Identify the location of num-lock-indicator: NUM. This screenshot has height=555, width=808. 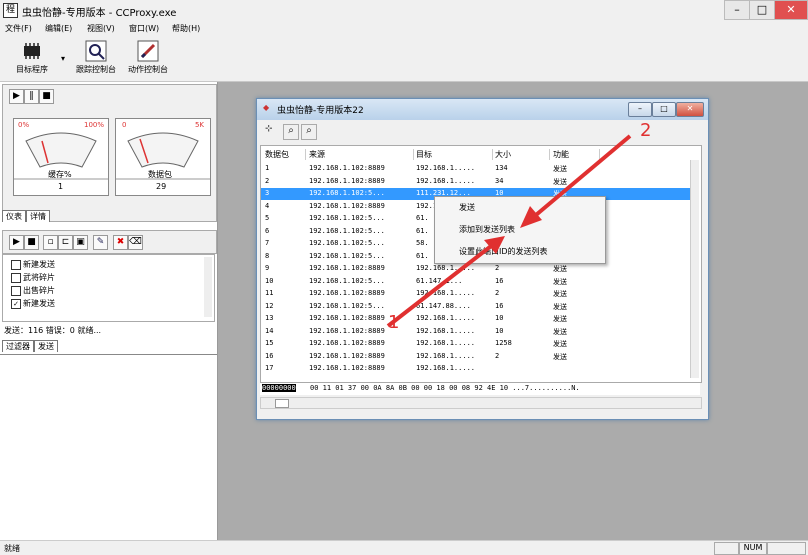
(753, 548).